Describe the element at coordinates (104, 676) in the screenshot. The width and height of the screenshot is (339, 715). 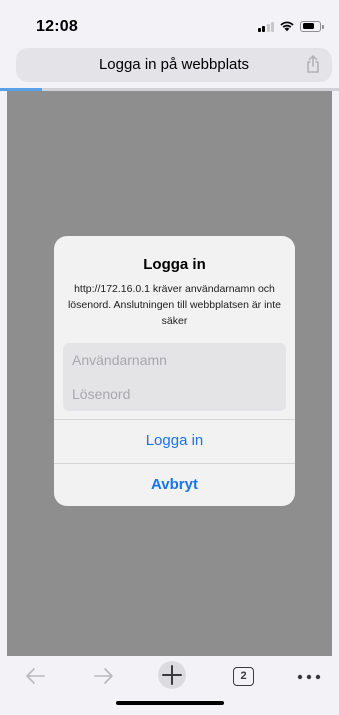
I see `forward-arrow-icon` at that location.